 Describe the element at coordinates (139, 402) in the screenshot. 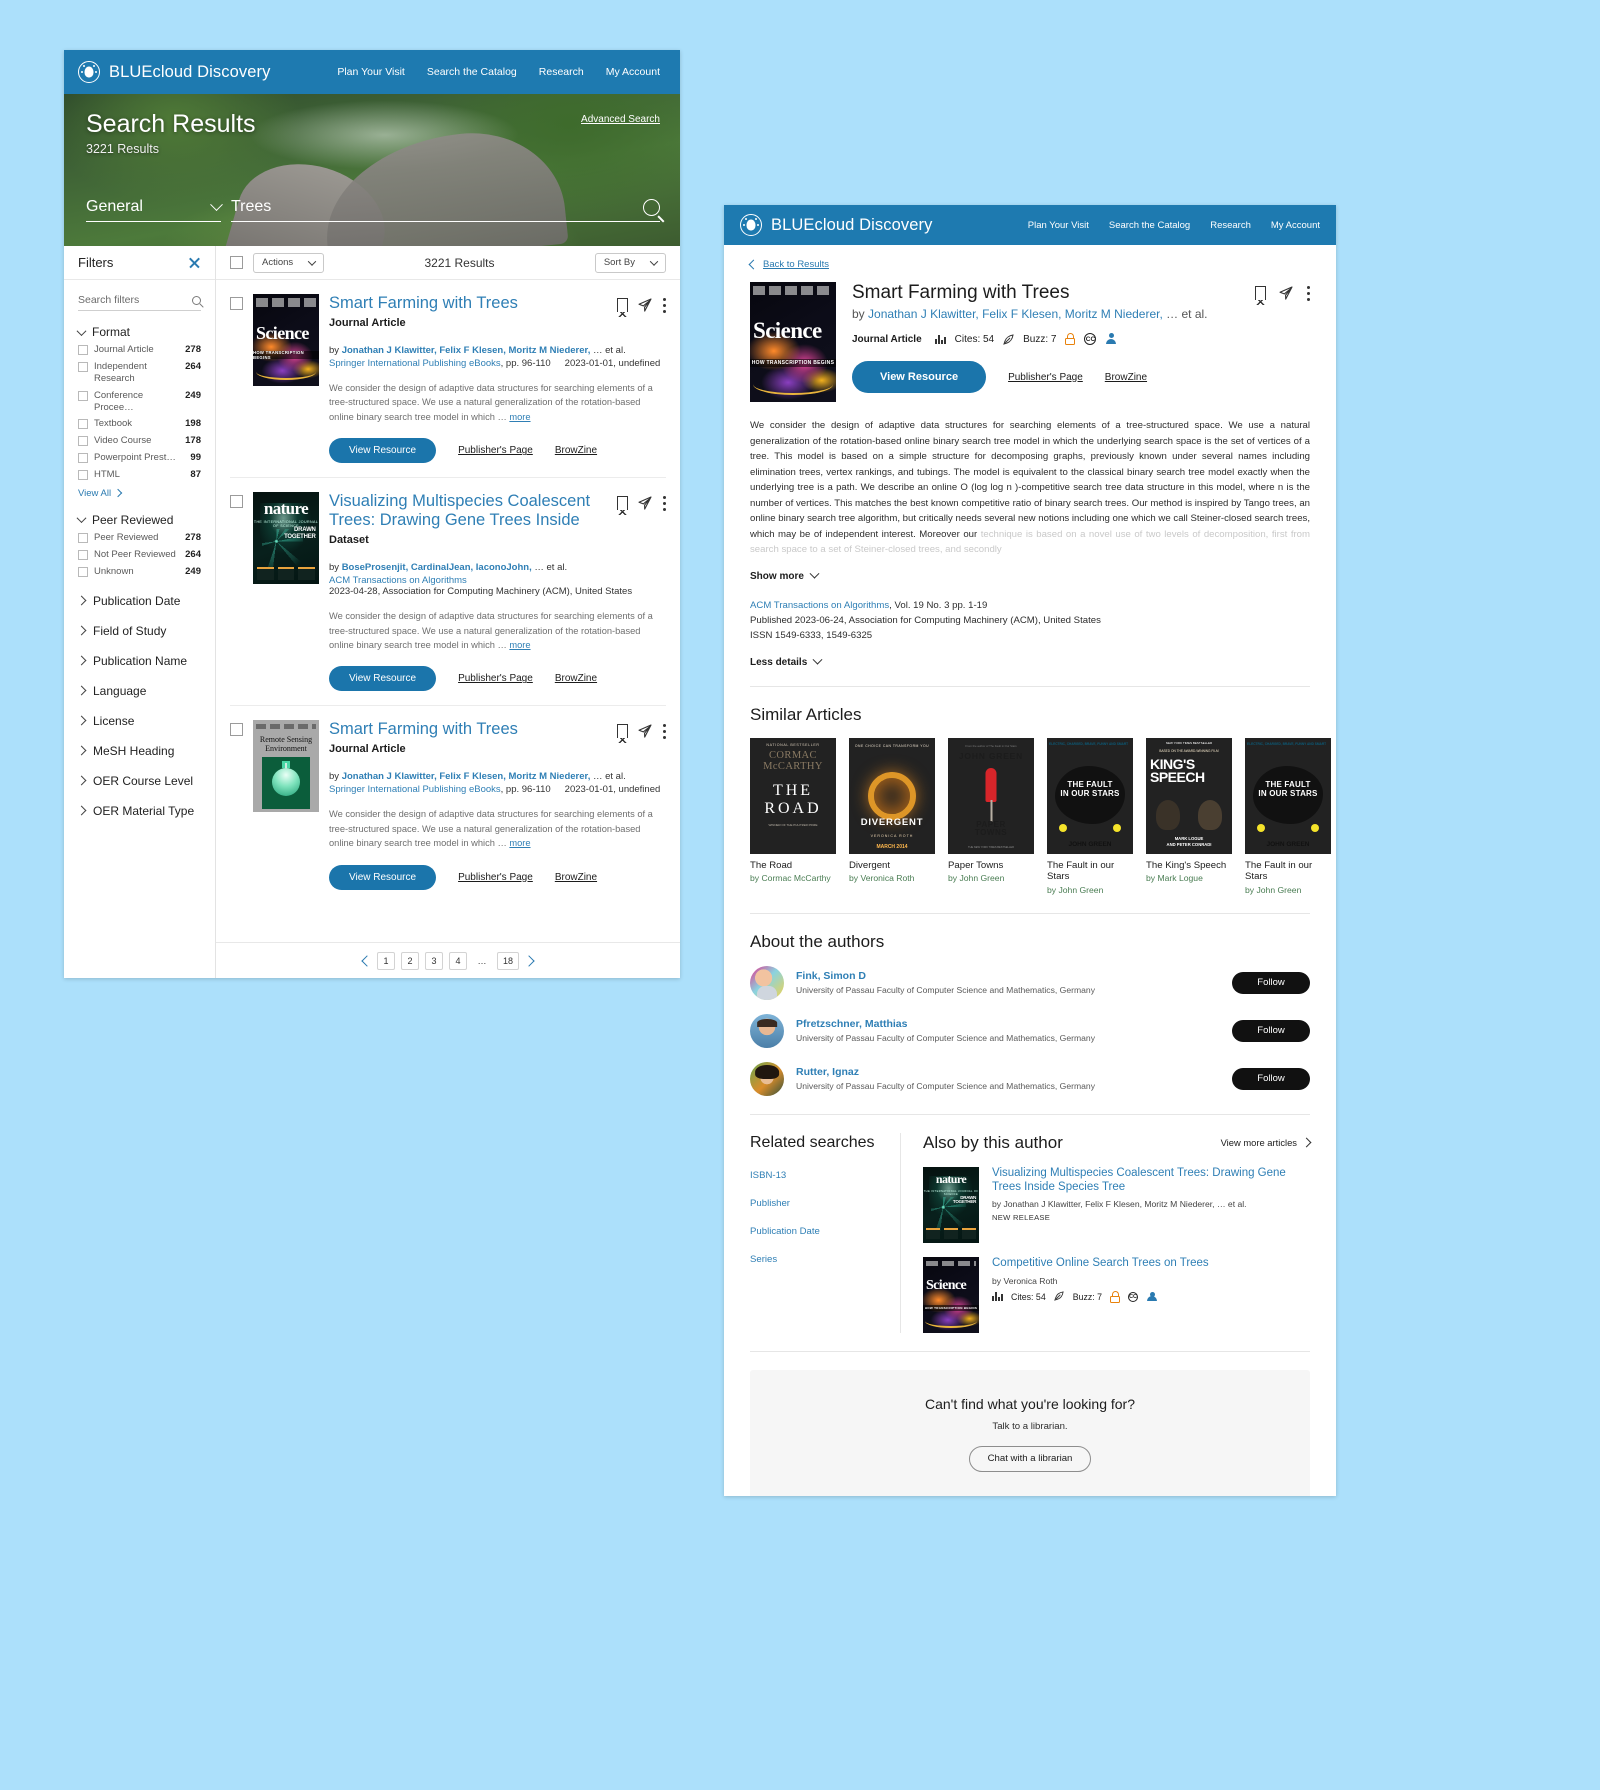

I see `filter-option: Conference Procee… 249` at that location.